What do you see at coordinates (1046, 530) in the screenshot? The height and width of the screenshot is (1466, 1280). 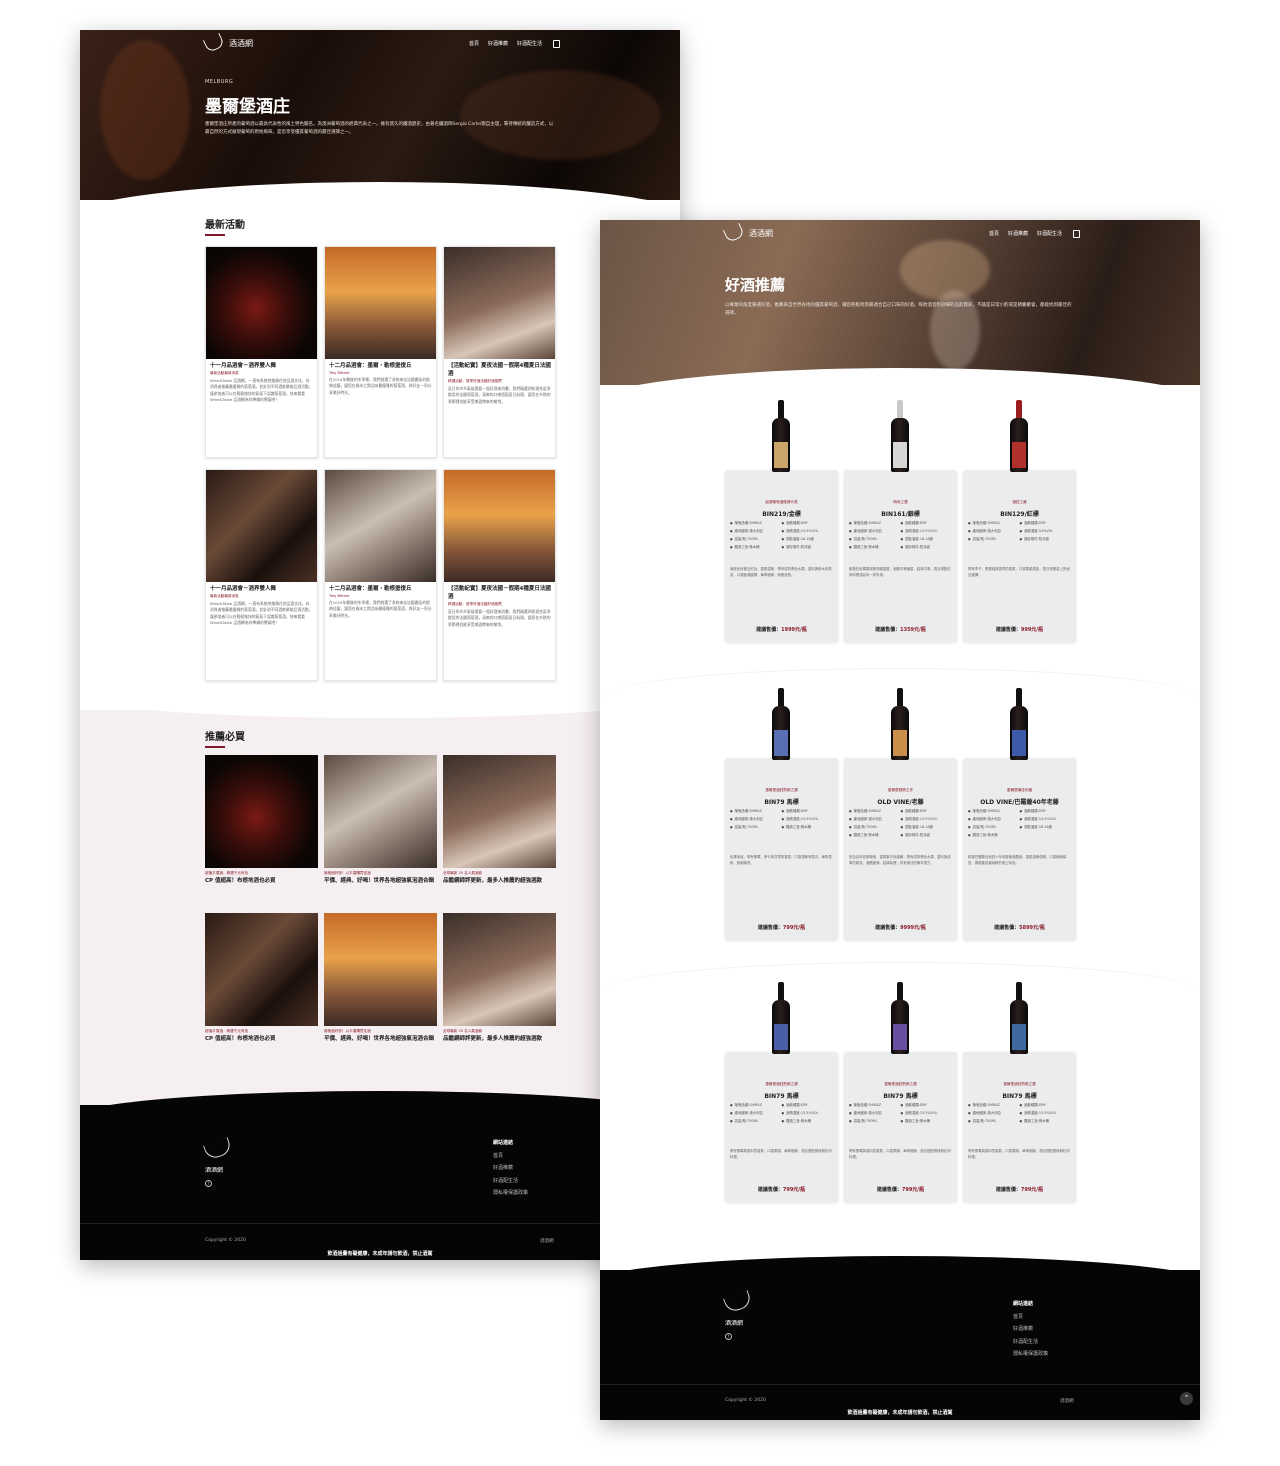 I see `wine-spec-item: 酒精濃度:14%VOL` at bounding box center [1046, 530].